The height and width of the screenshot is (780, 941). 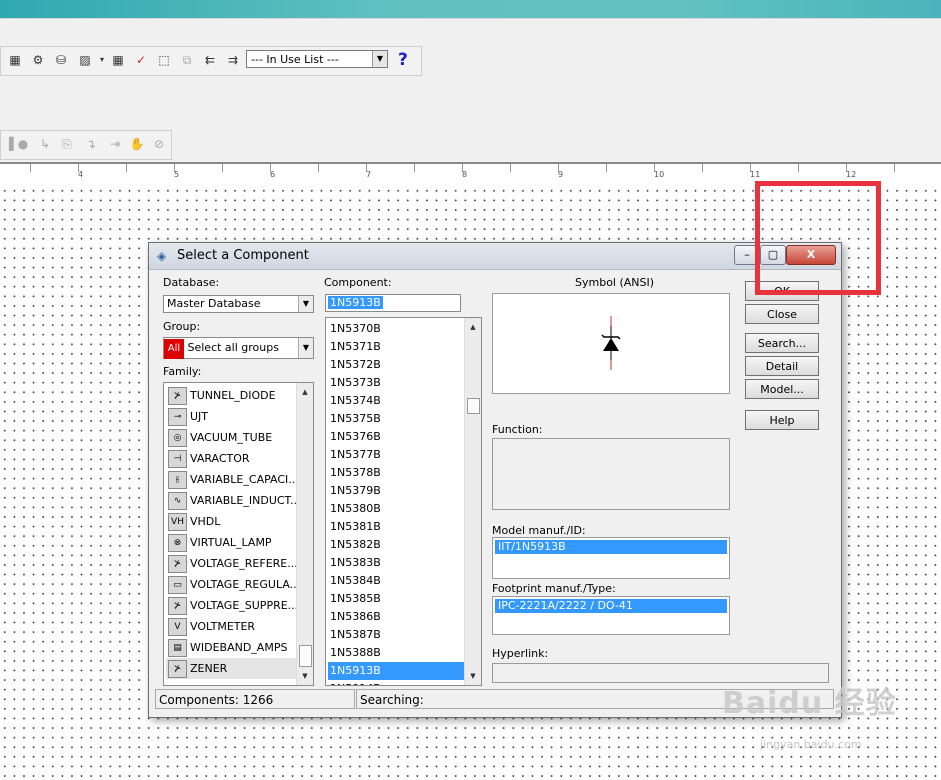 What do you see at coordinates (61, 60) in the screenshot?
I see `database-icon: ⛁` at bounding box center [61, 60].